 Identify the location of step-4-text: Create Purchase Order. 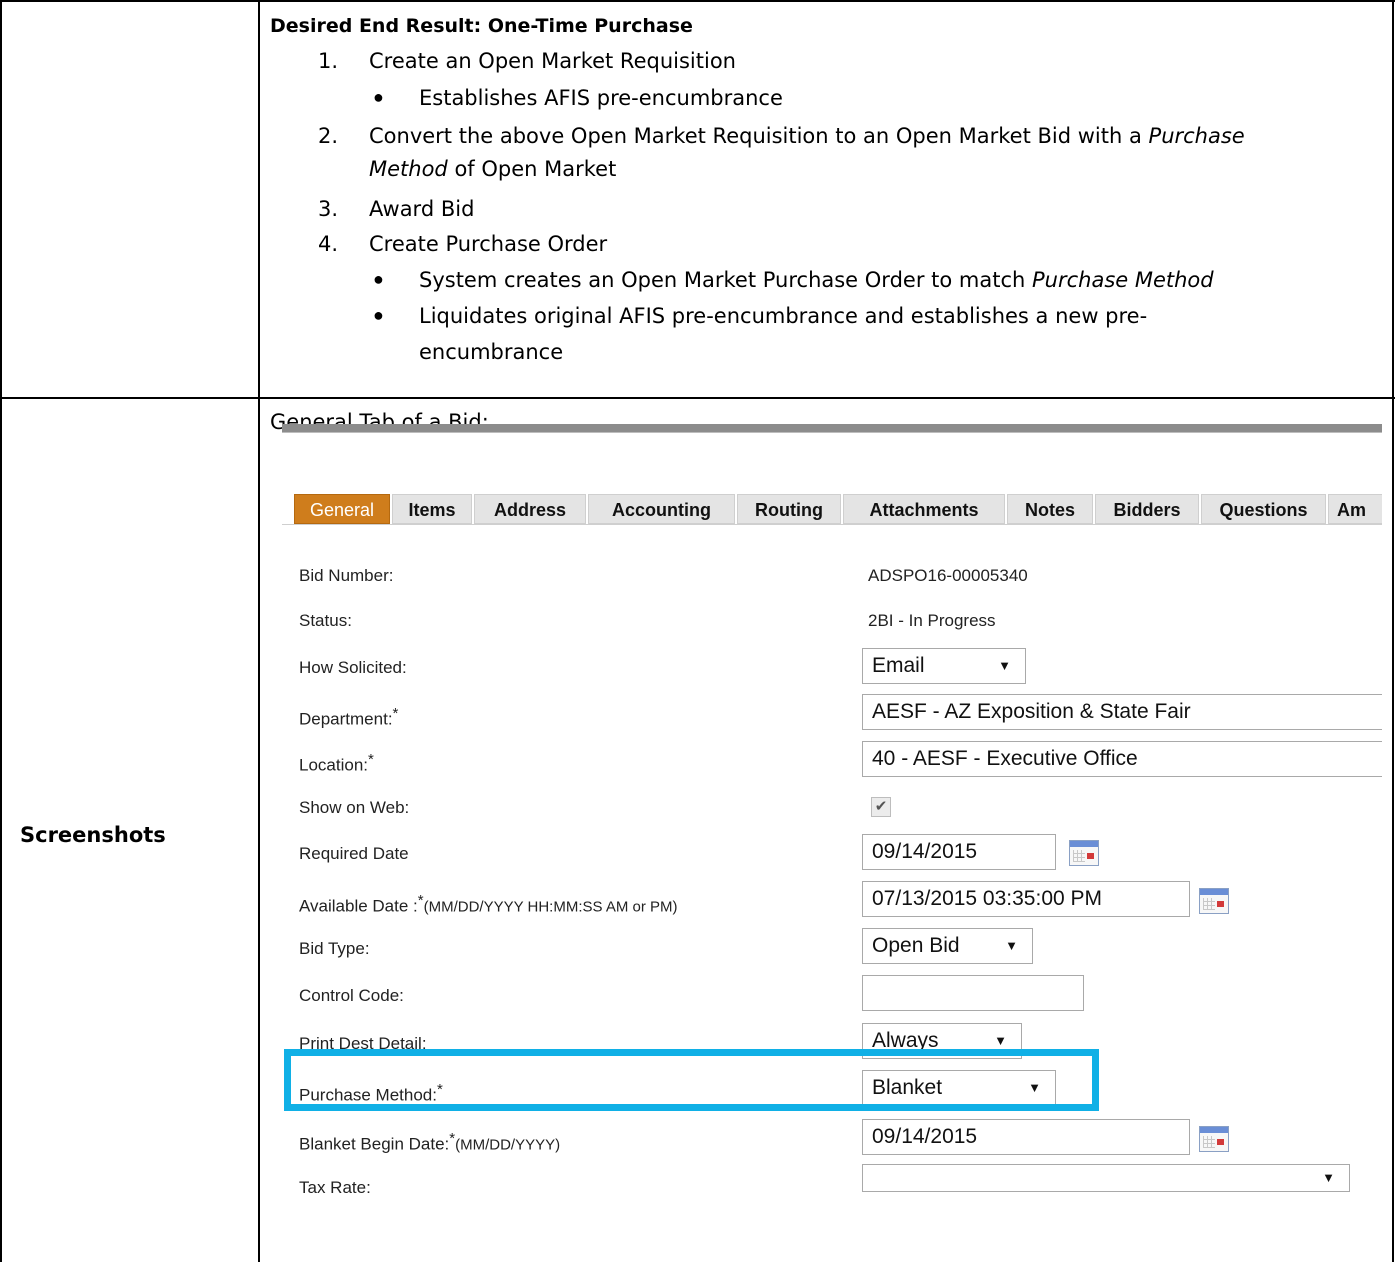
(488, 244).